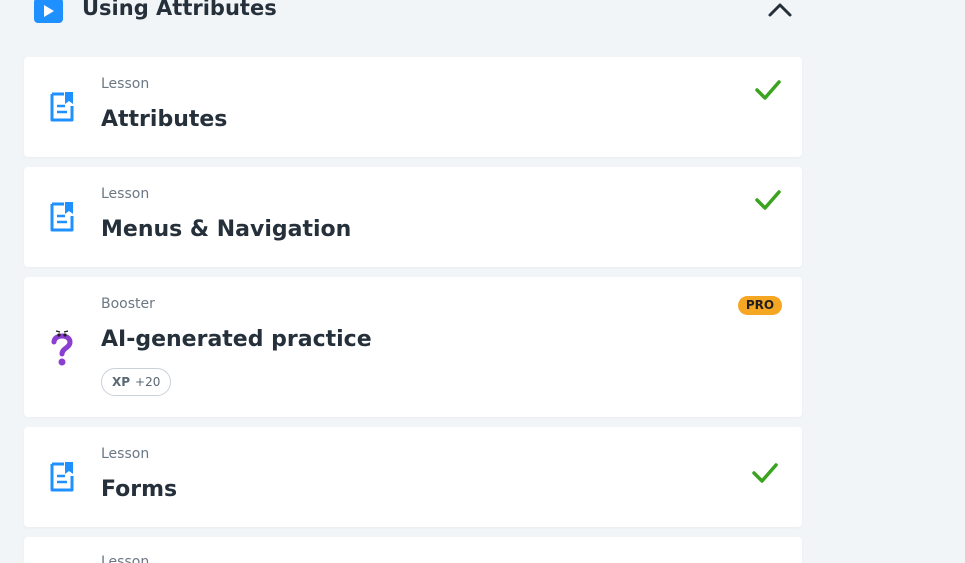 The width and height of the screenshot is (965, 563). Describe the element at coordinates (179, 10) in the screenshot. I see `module-title: Using Attributes` at that location.